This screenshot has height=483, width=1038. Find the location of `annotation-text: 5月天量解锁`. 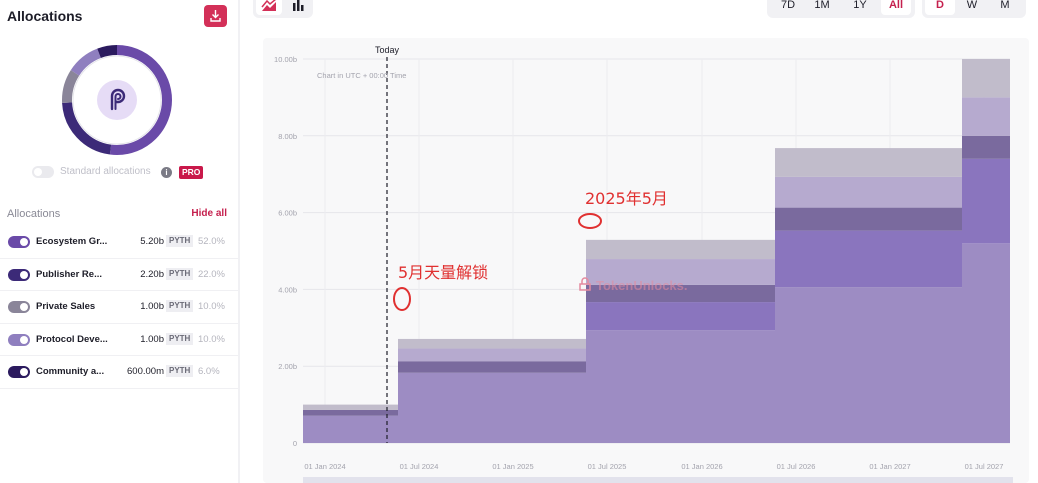

annotation-text: 5月天量解锁 is located at coordinates (443, 272).